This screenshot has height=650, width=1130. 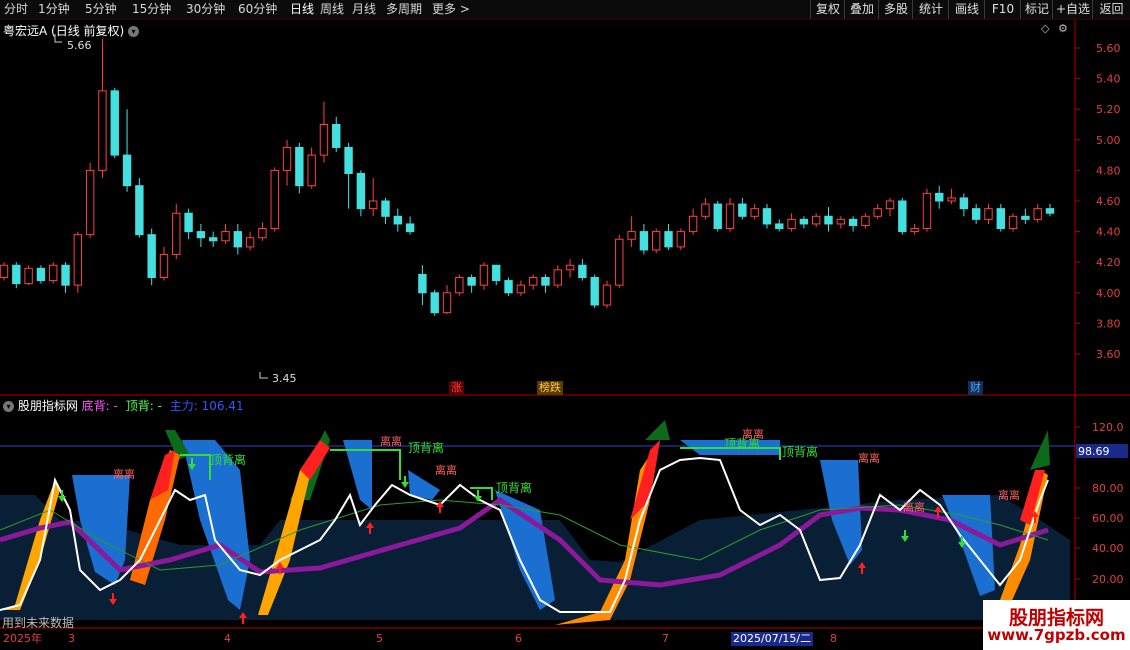 What do you see at coordinates (25, 31) in the screenshot?
I see `stock-name: 粤宏远A` at bounding box center [25, 31].